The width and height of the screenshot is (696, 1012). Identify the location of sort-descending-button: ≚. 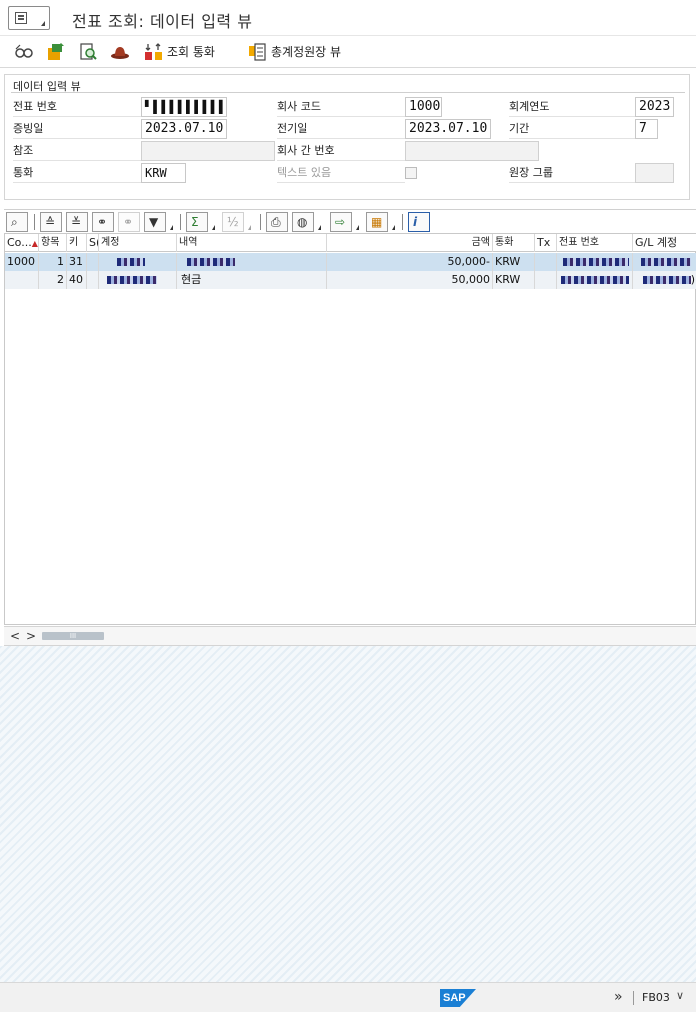
(77, 222).